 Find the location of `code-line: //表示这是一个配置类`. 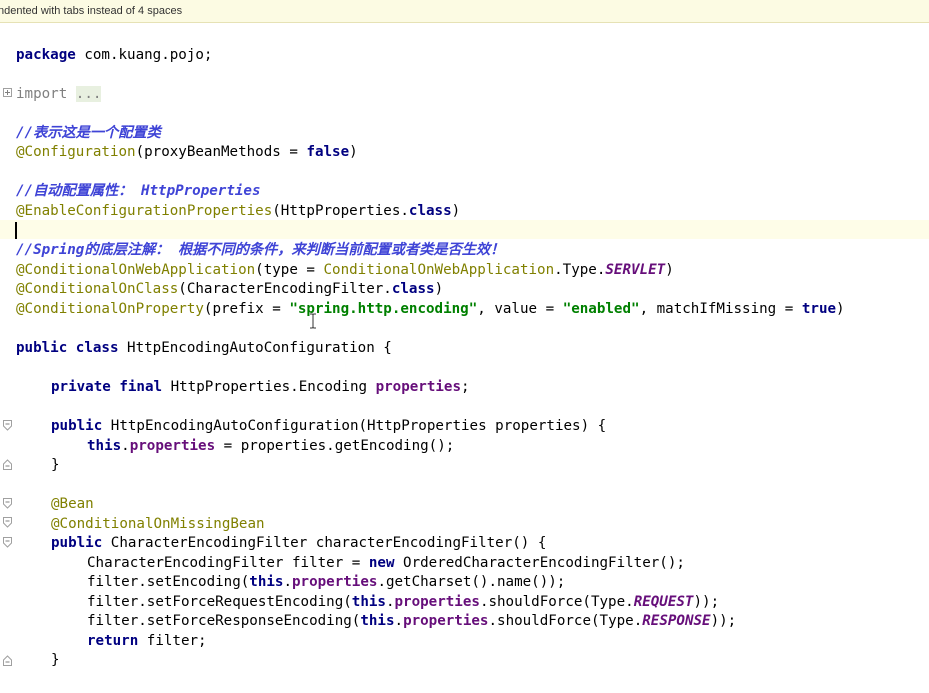

code-line: //表示这是一个配置类 is located at coordinates (88, 133).